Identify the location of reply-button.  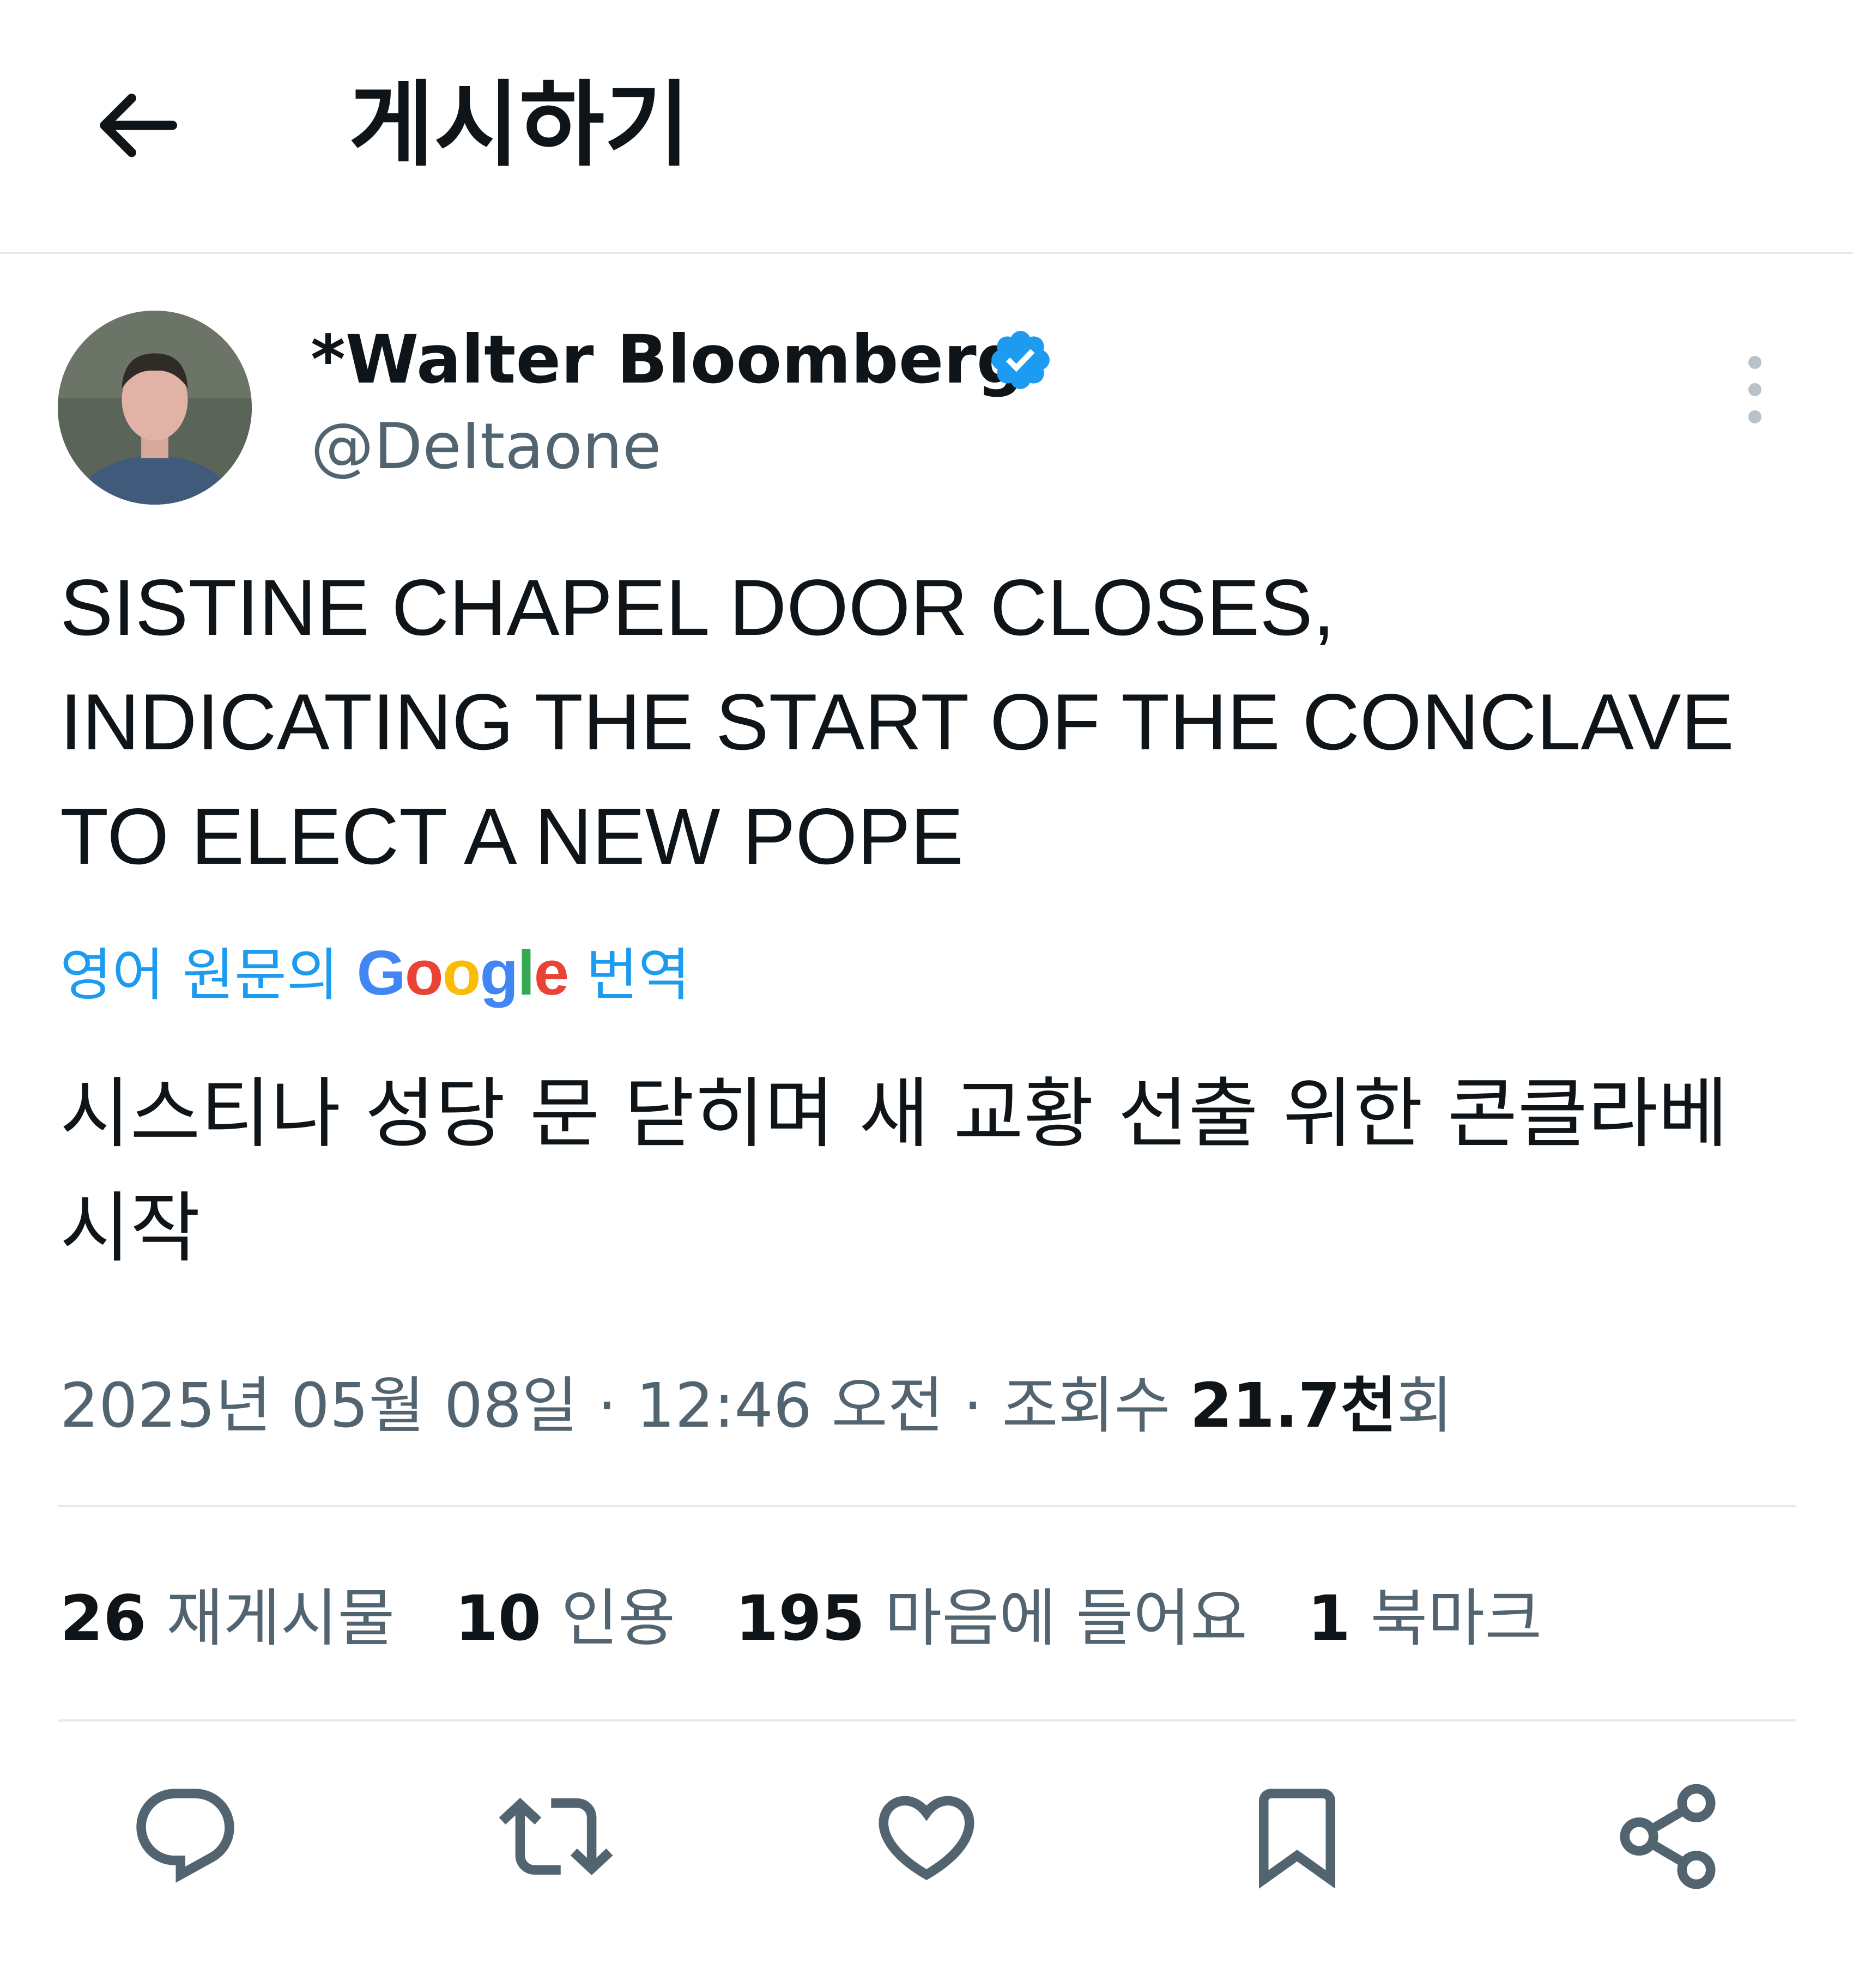
(186, 1836).